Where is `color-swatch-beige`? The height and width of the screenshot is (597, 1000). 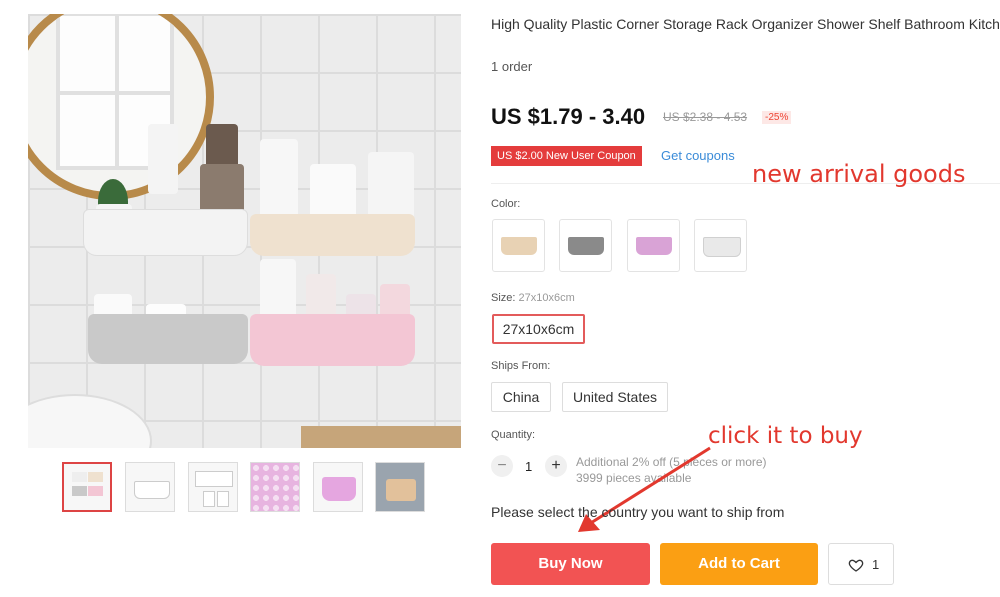 color-swatch-beige is located at coordinates (518, 245).